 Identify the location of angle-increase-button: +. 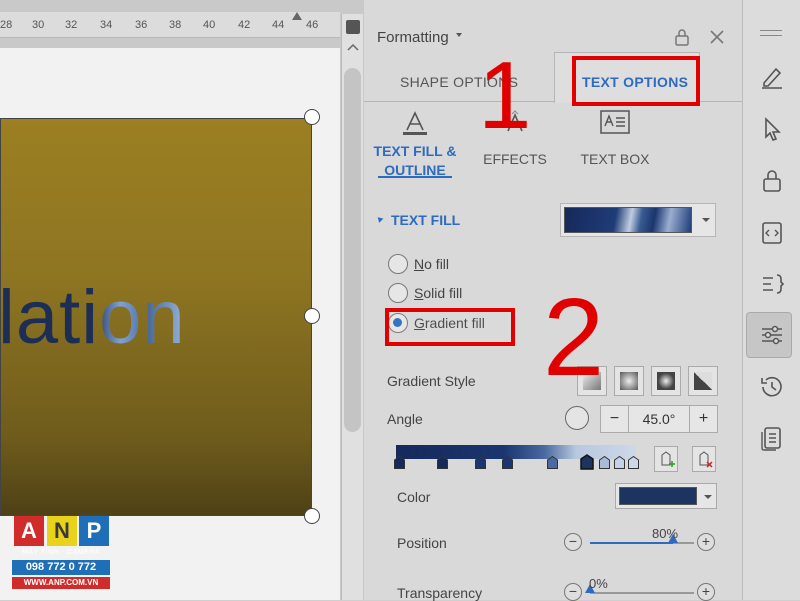
(703, 419).